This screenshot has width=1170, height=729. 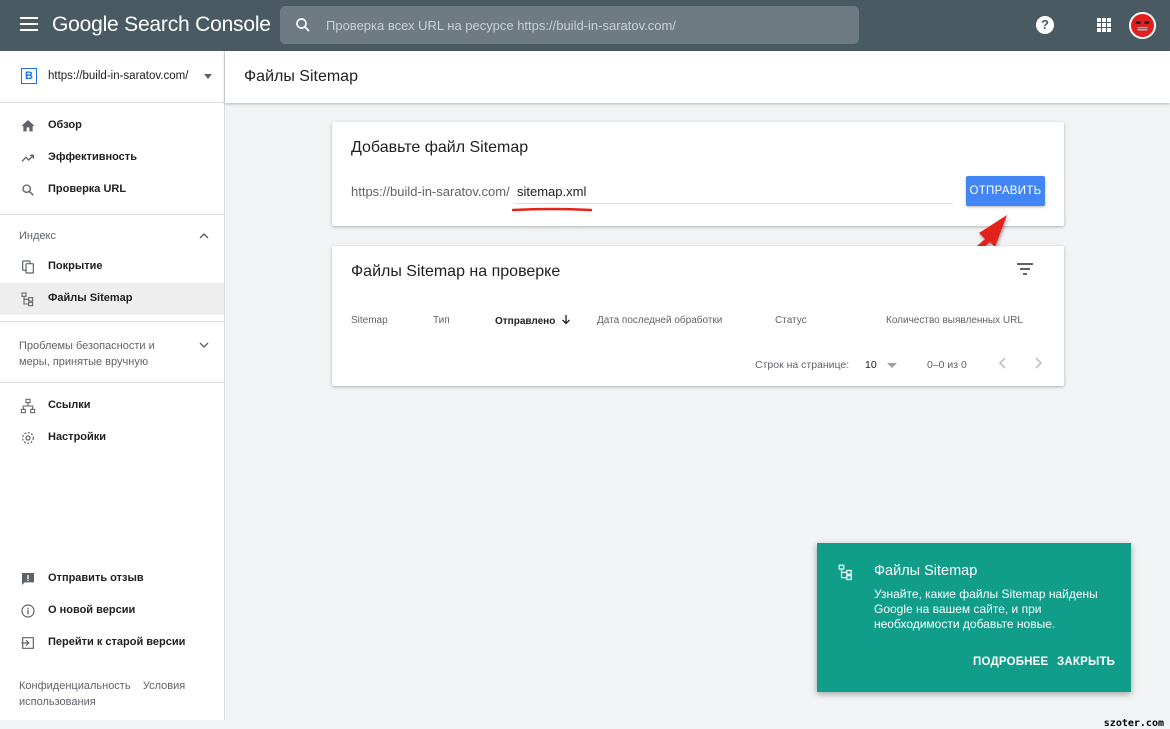 I want to click on sidebar-item-label: Проверка URL, so click(x=87, y=189).